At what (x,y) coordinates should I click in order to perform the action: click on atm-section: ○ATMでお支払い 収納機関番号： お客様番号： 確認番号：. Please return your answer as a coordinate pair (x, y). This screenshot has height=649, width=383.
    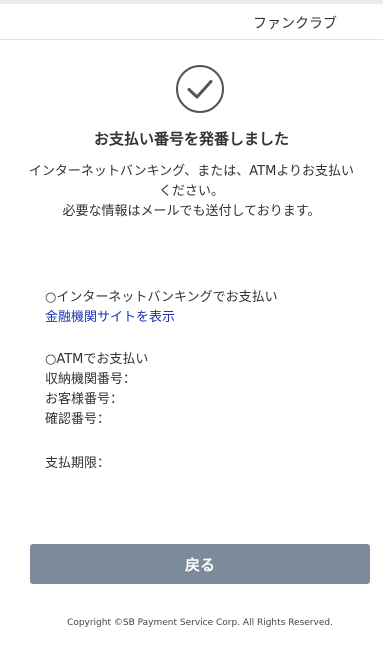
    Looking at the image, I should click on (96, 390).